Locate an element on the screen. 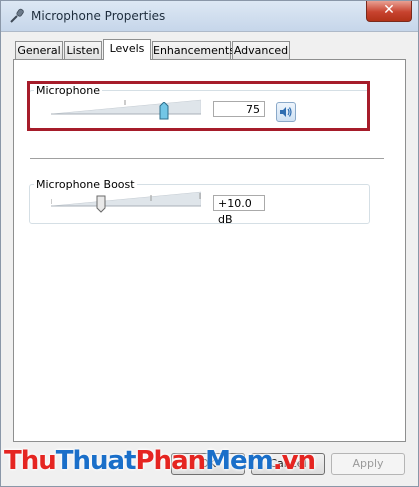  watermark-part: Thuat is located at coordinates (96, 461).